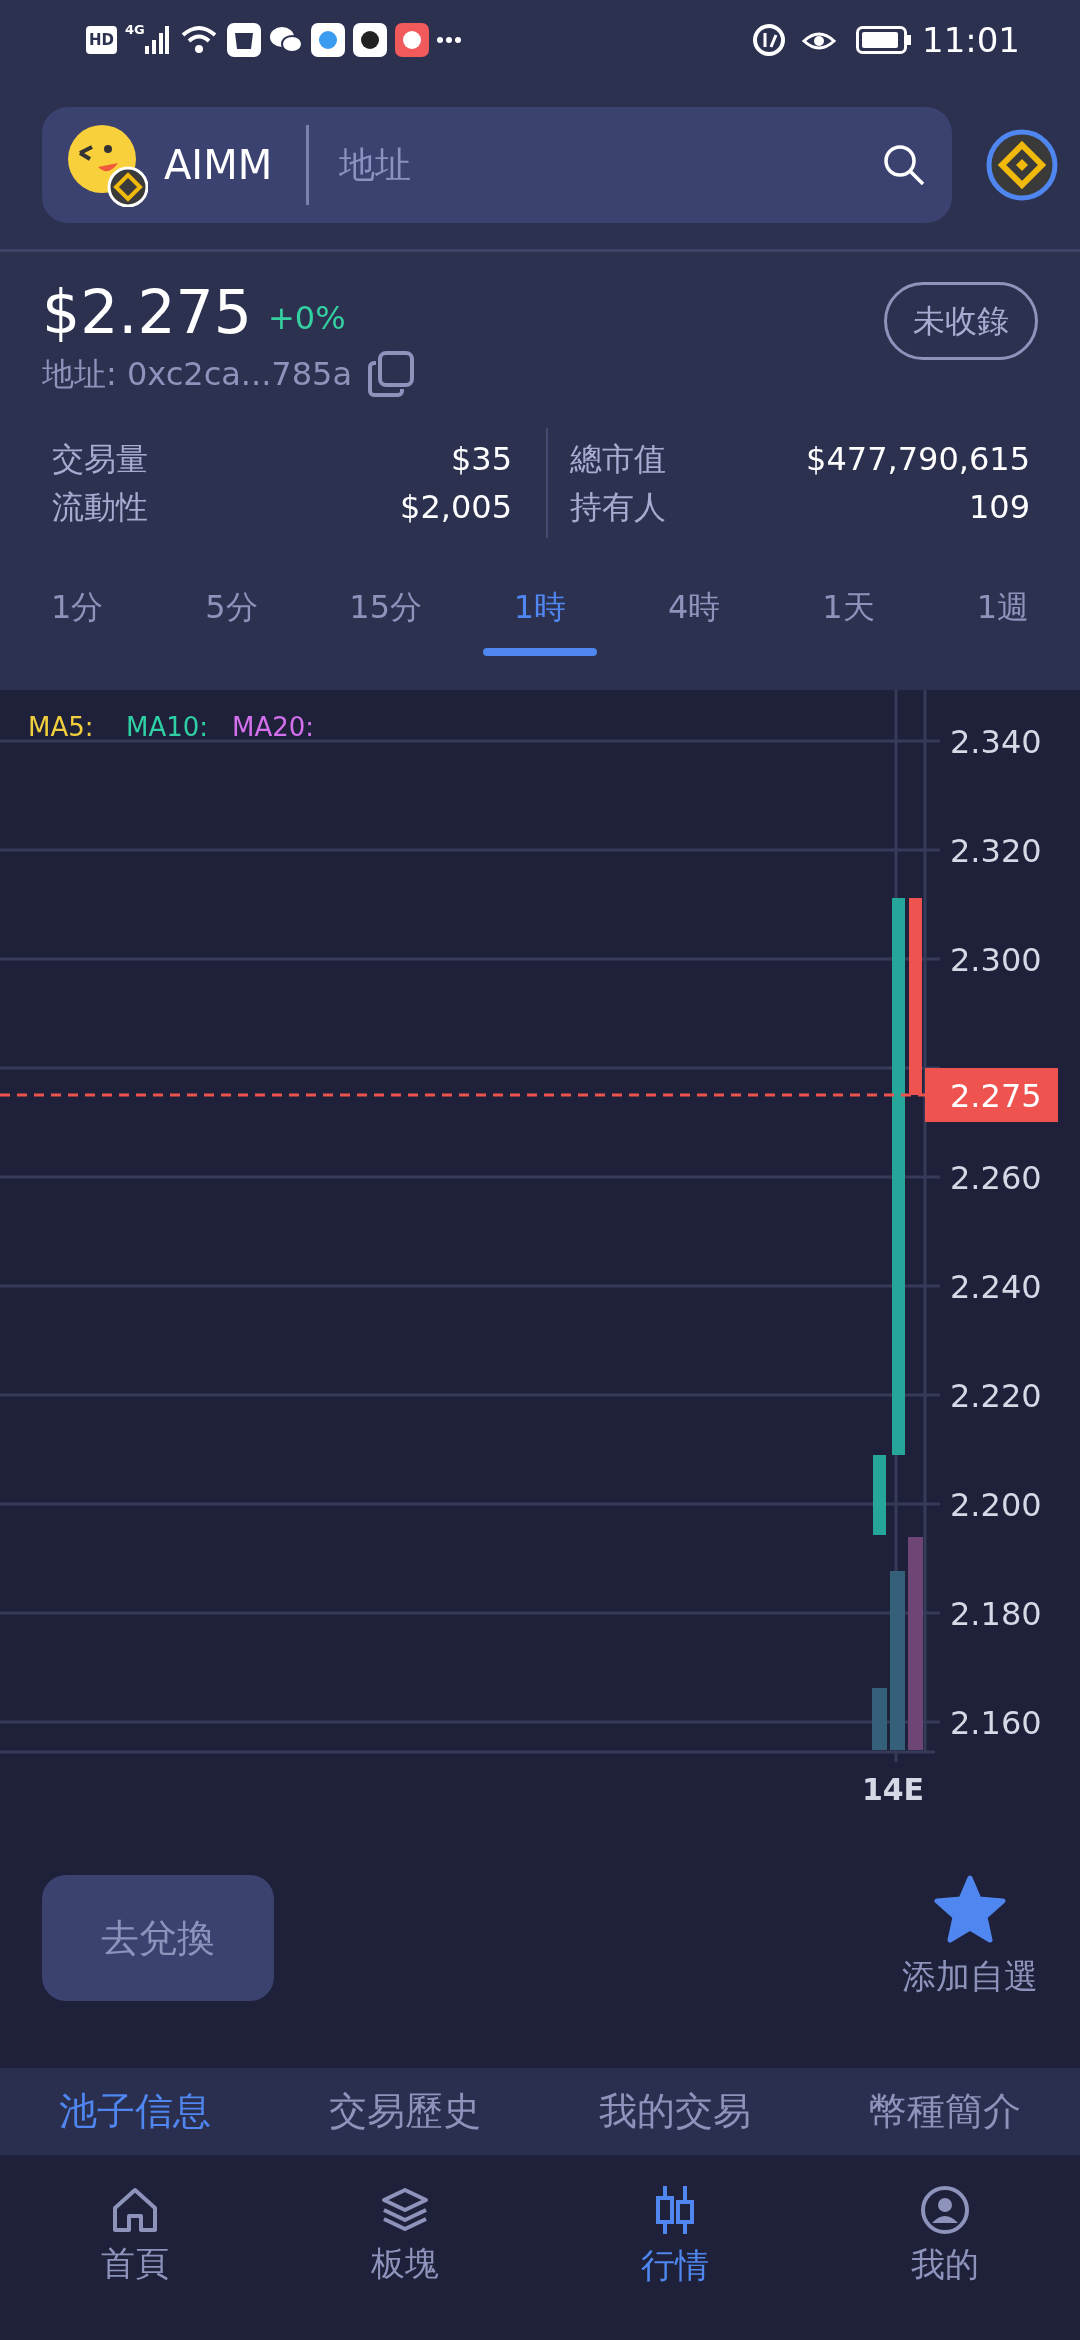 Image resolution: width=1080 pixels, height=2340 pixels. Describe the element at coordinates (108, 164) in the screenshot. I see `token-logo-icon` at that location.